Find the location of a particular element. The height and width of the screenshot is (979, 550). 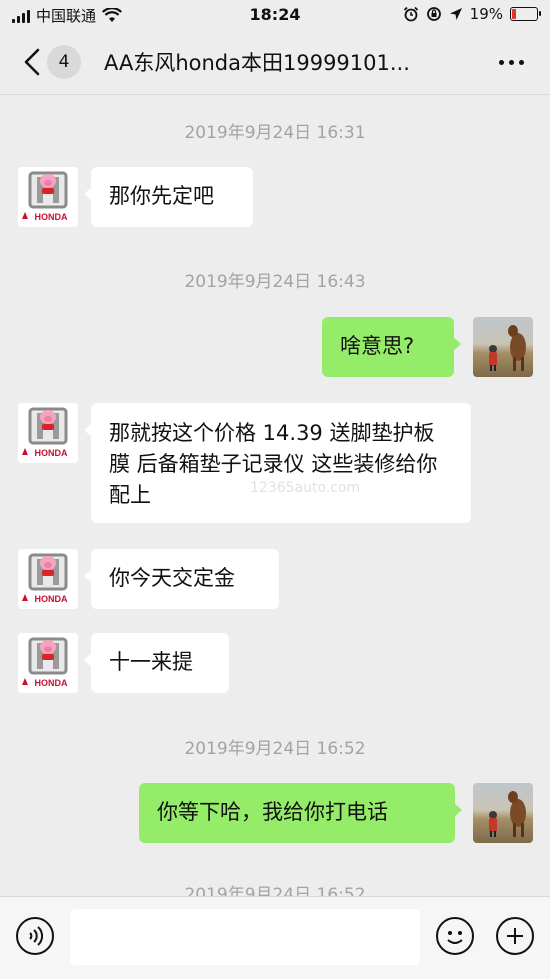

message-bubble-incoming: 那就按这个价格 14.39 送脚垫护板膜 后备箱垫子记录仪 这些装修给你配上 is located at coordinates (277, 463).